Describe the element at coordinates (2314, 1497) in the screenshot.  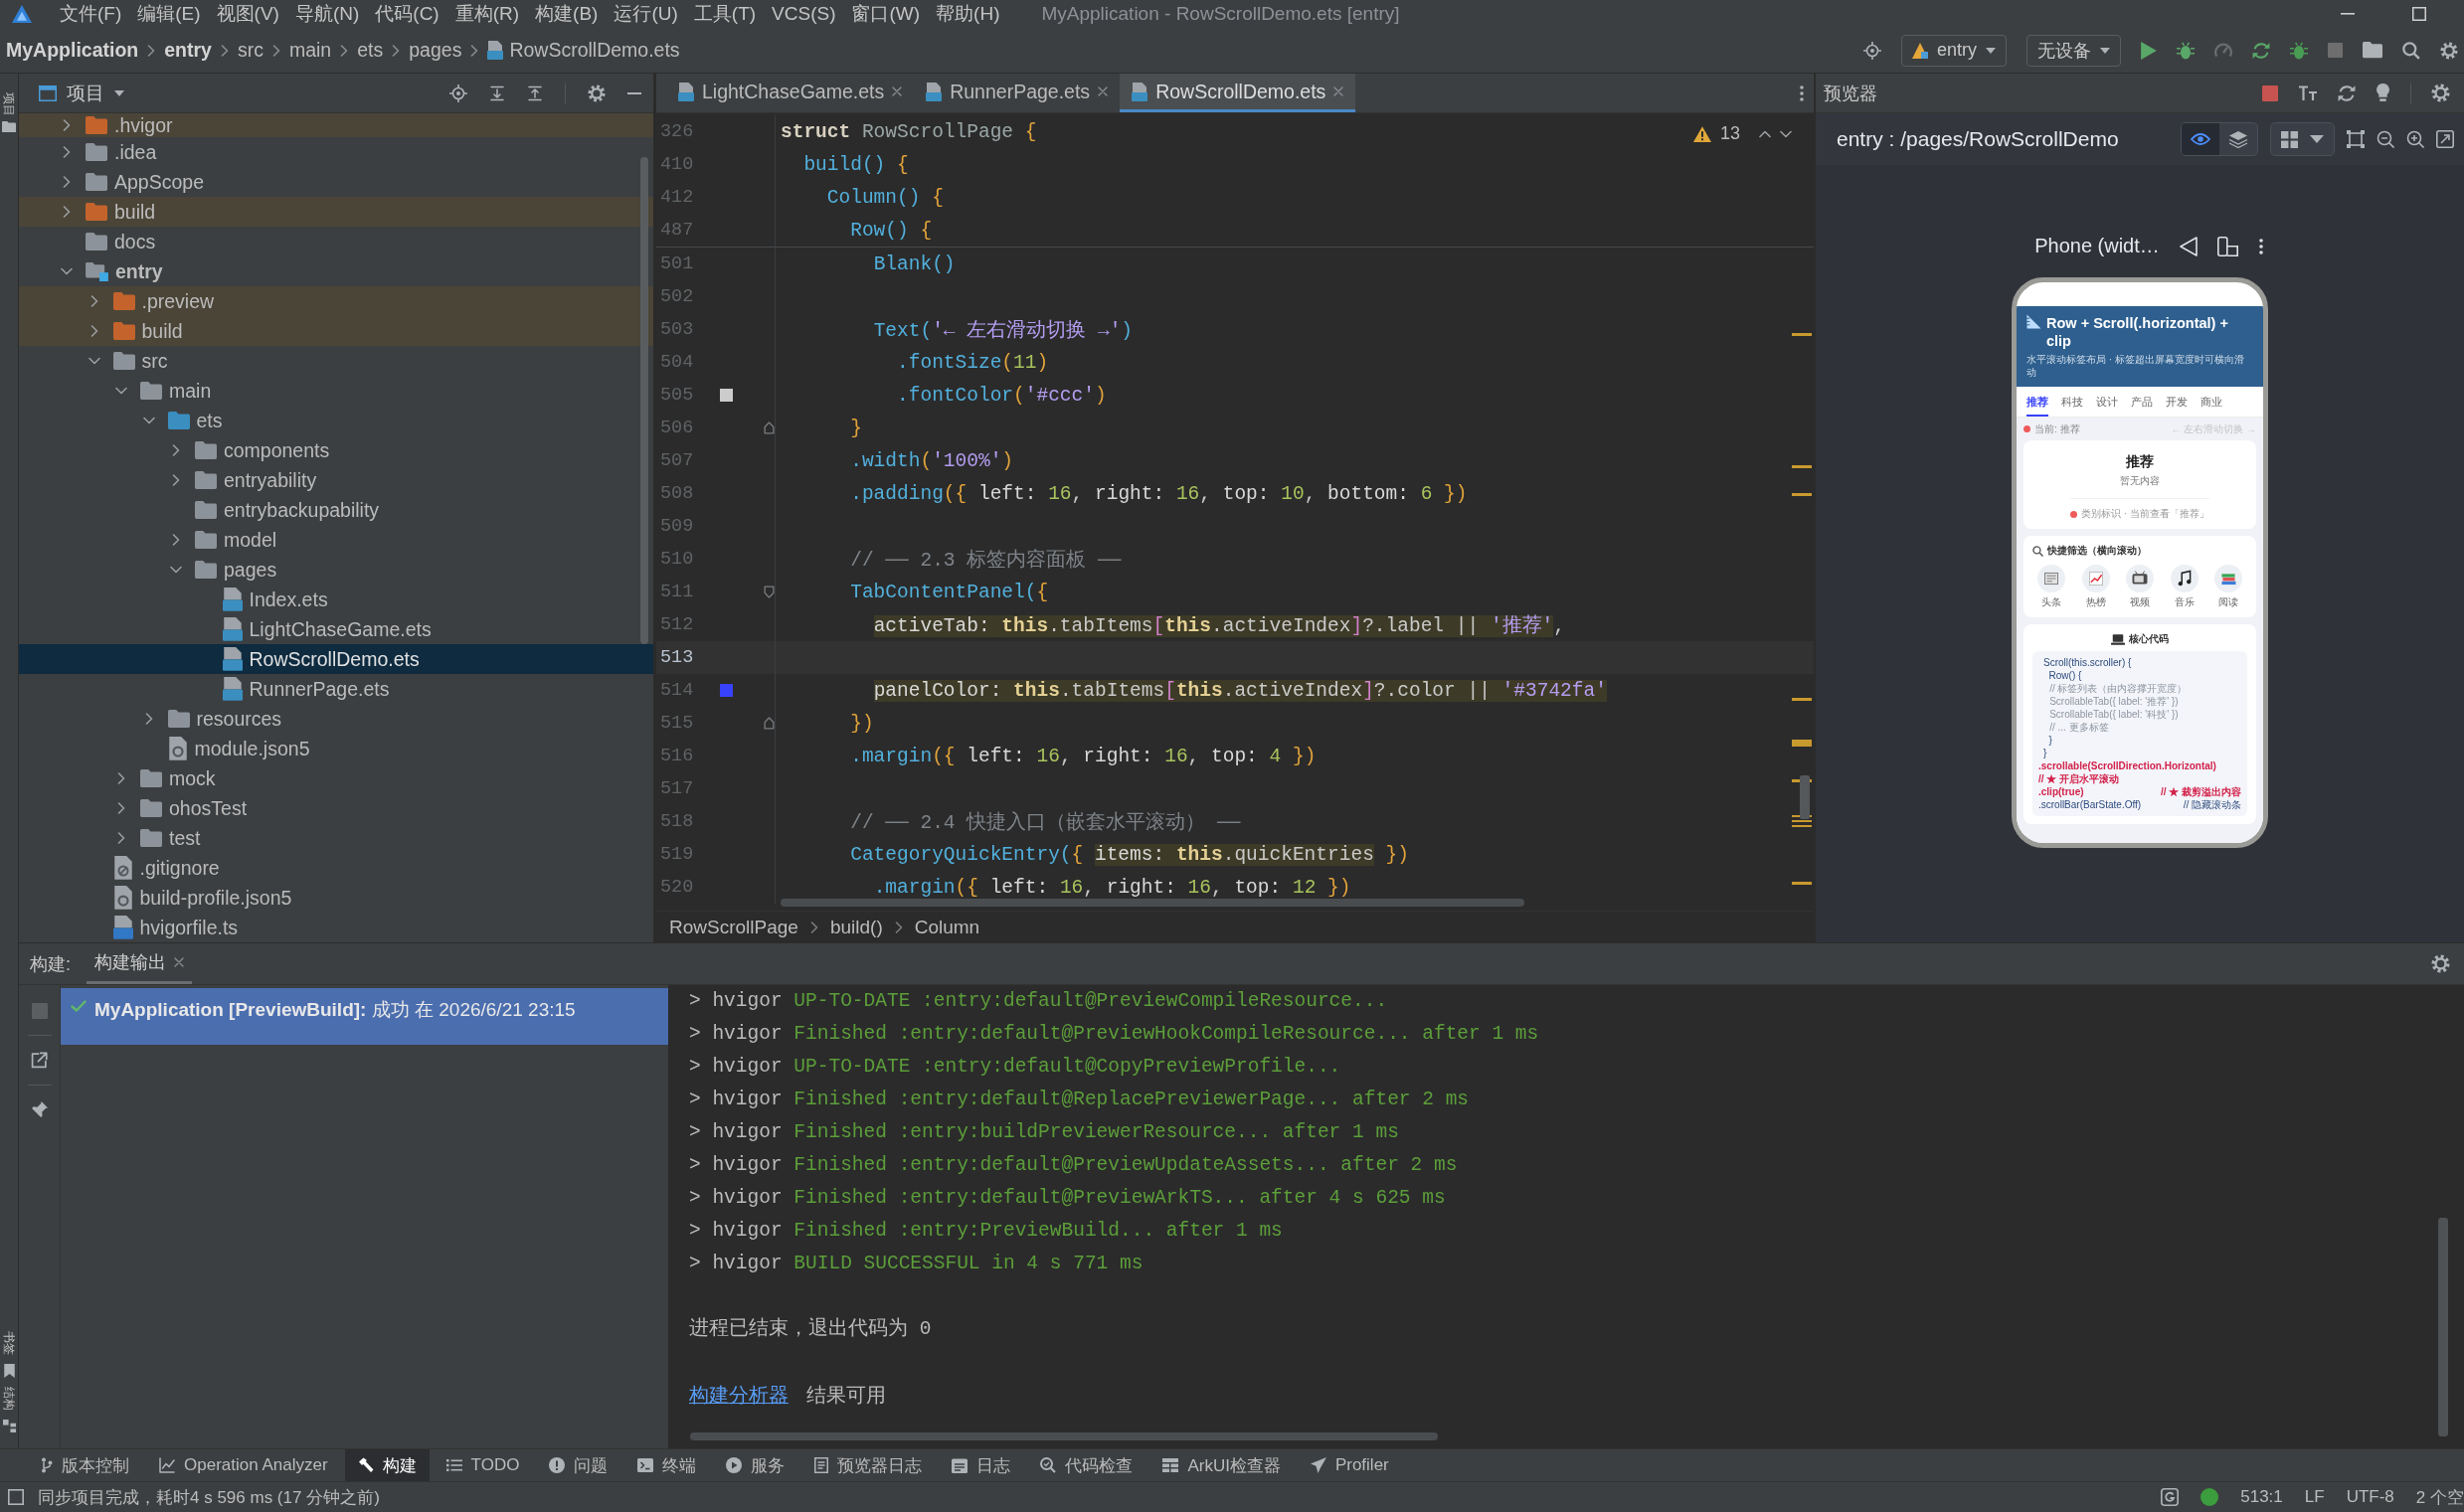
I see `line-separator: LF` at that location.